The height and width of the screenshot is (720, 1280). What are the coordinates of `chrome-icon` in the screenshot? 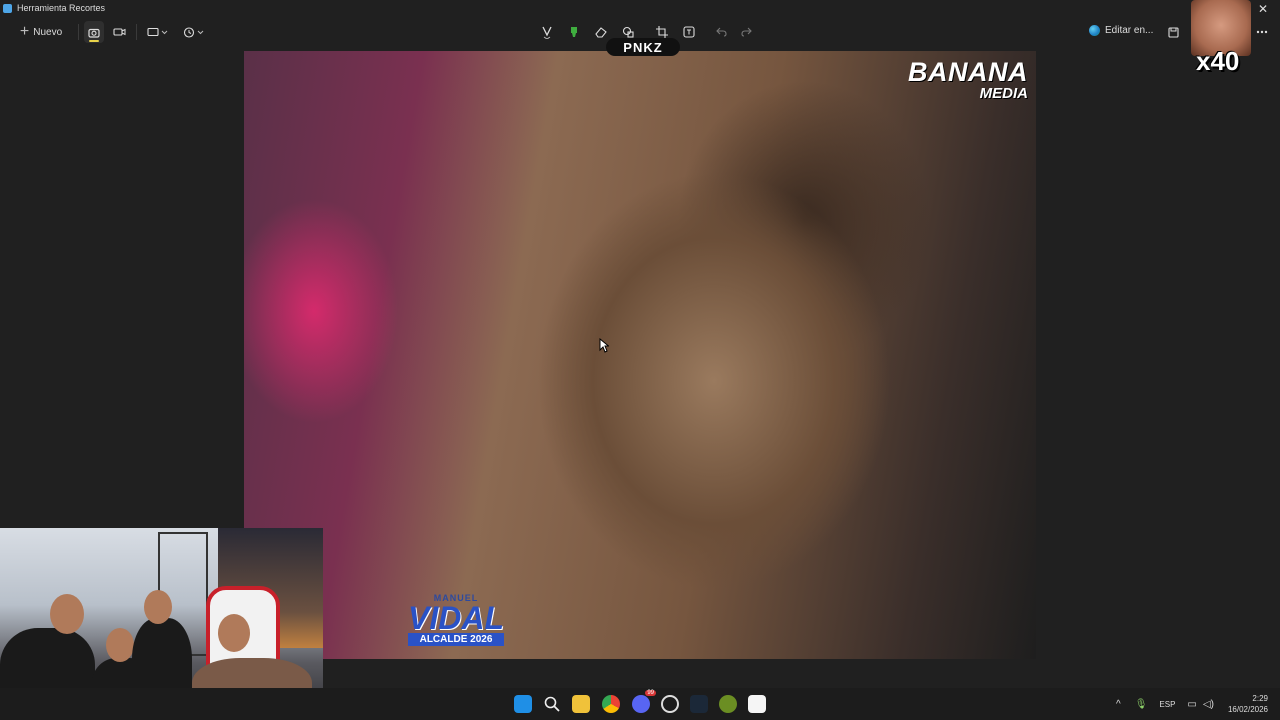 It's located at (611, 704).